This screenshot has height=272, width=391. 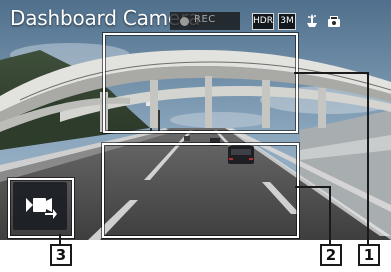 What do you see at coordinates (312, 20) in the screenshot?
I see `quality-icon` at bounding box center [312, 20].